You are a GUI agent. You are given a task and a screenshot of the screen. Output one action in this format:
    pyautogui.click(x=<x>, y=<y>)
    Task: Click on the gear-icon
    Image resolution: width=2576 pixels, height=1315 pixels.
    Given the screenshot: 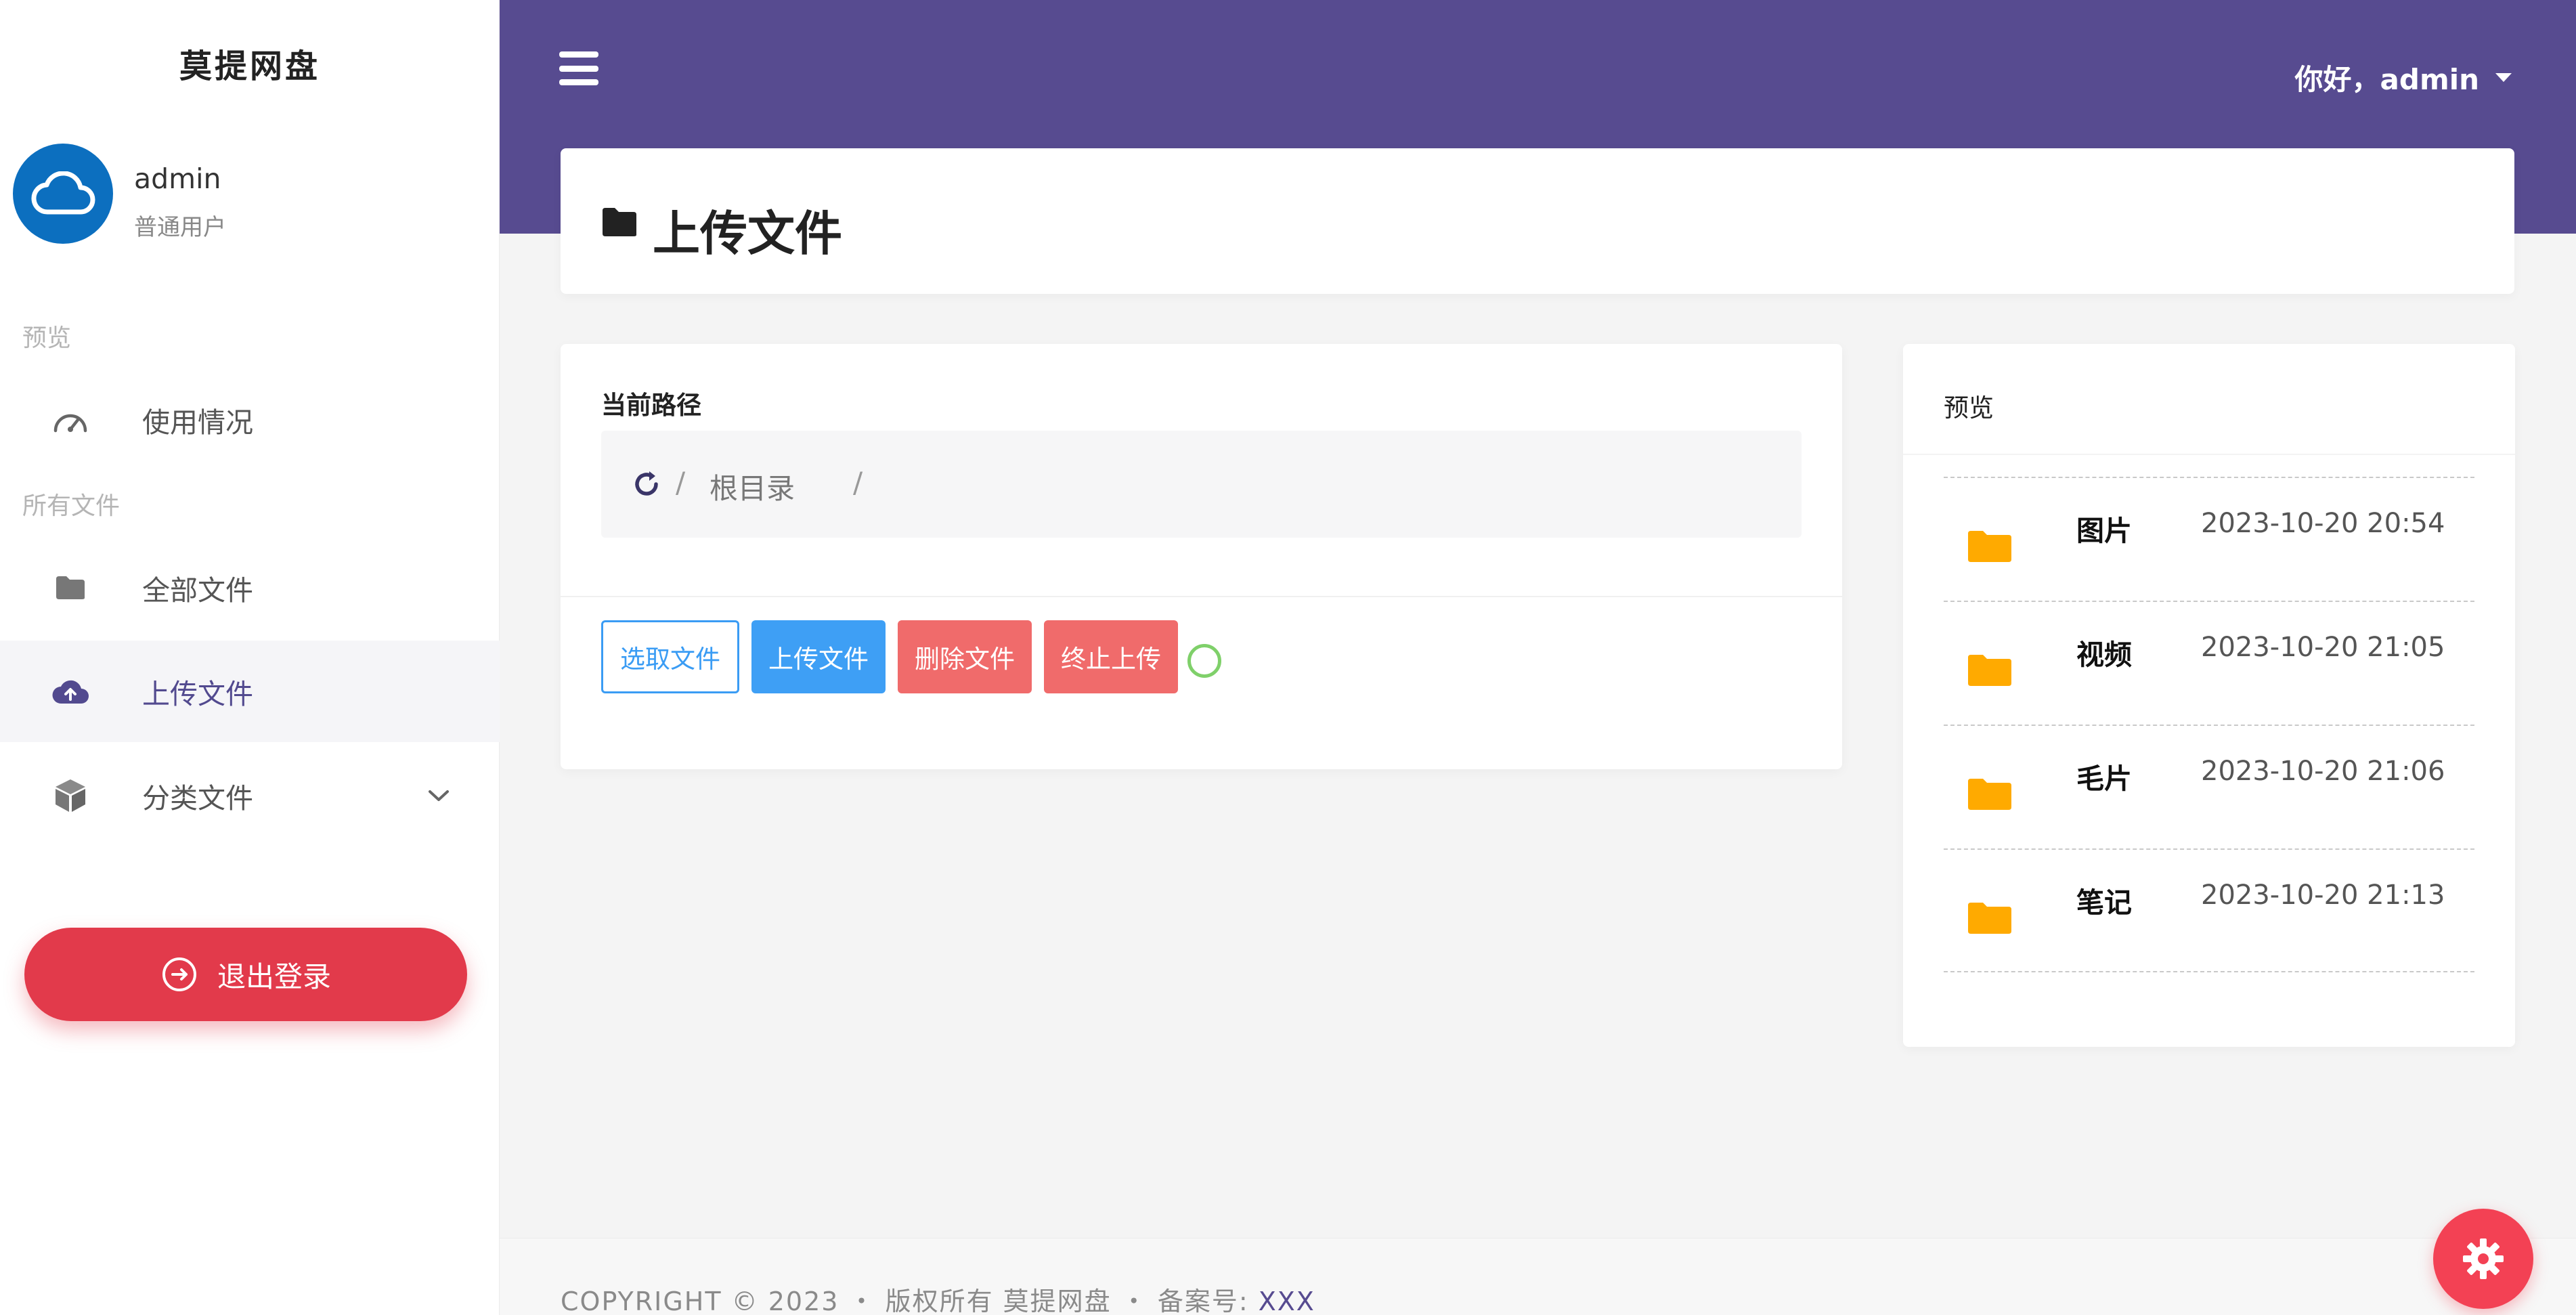 What is the action you would take?
    pyautogui.click(x=2483, y=1258)
    